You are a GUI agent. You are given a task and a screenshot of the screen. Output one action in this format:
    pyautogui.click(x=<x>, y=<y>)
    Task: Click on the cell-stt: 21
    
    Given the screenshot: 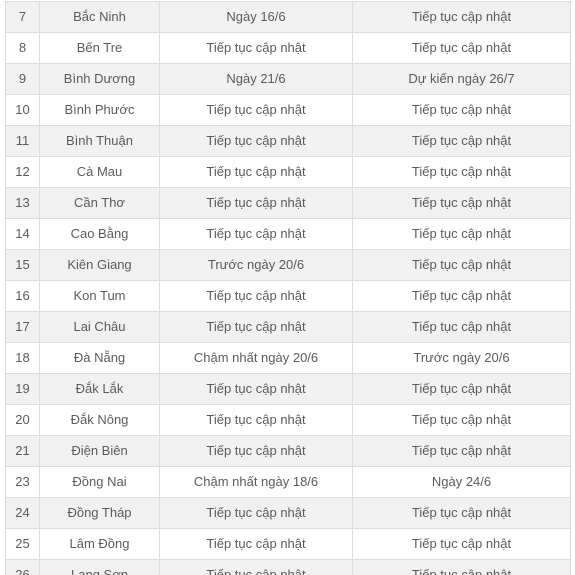 What is the action you would take?
    pyautogui.click(x=22, y=451)
    